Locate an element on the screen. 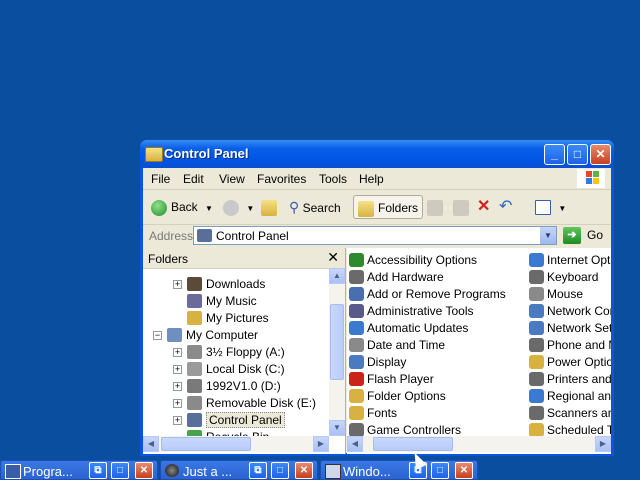  task-program-maximize-button: □ is located at coordinates (120, 470).